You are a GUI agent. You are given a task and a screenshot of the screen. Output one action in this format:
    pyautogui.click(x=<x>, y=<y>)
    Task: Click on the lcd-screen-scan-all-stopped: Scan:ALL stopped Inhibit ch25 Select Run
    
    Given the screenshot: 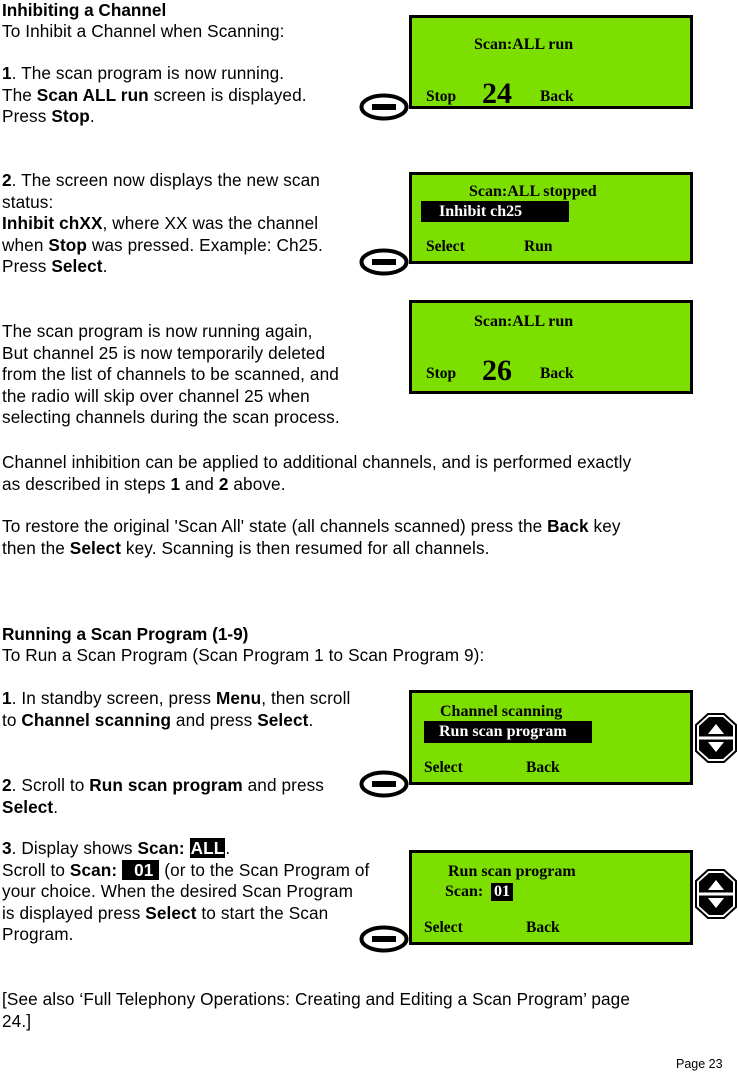 What is the action you would take?
    pyautogui.click(x=551, y=218)
    